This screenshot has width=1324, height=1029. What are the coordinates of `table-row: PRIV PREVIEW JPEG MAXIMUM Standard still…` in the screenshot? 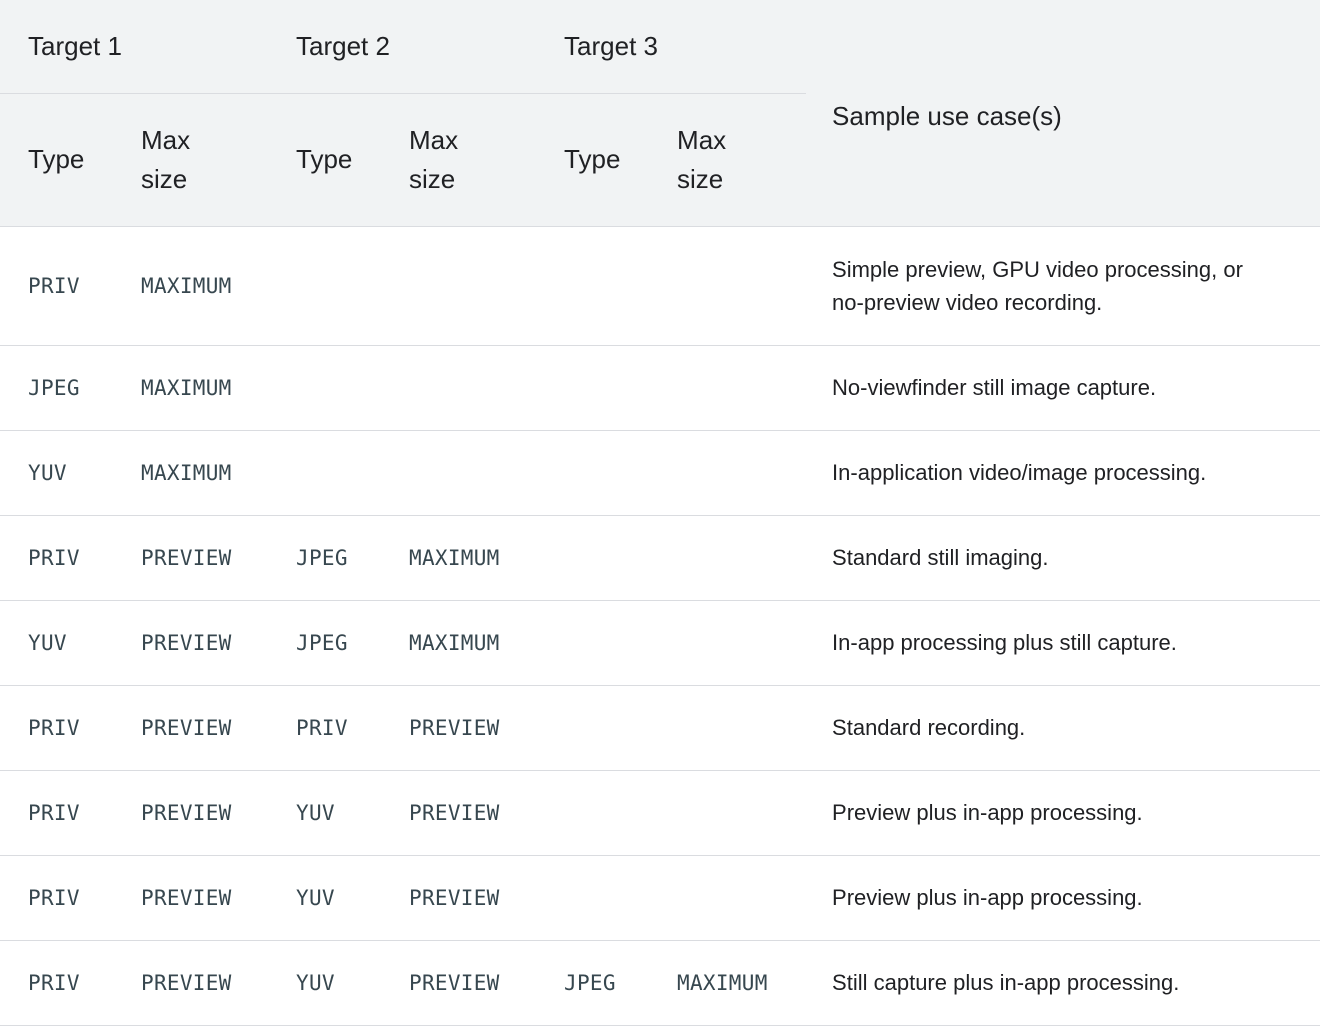 It's located at (660, 558).